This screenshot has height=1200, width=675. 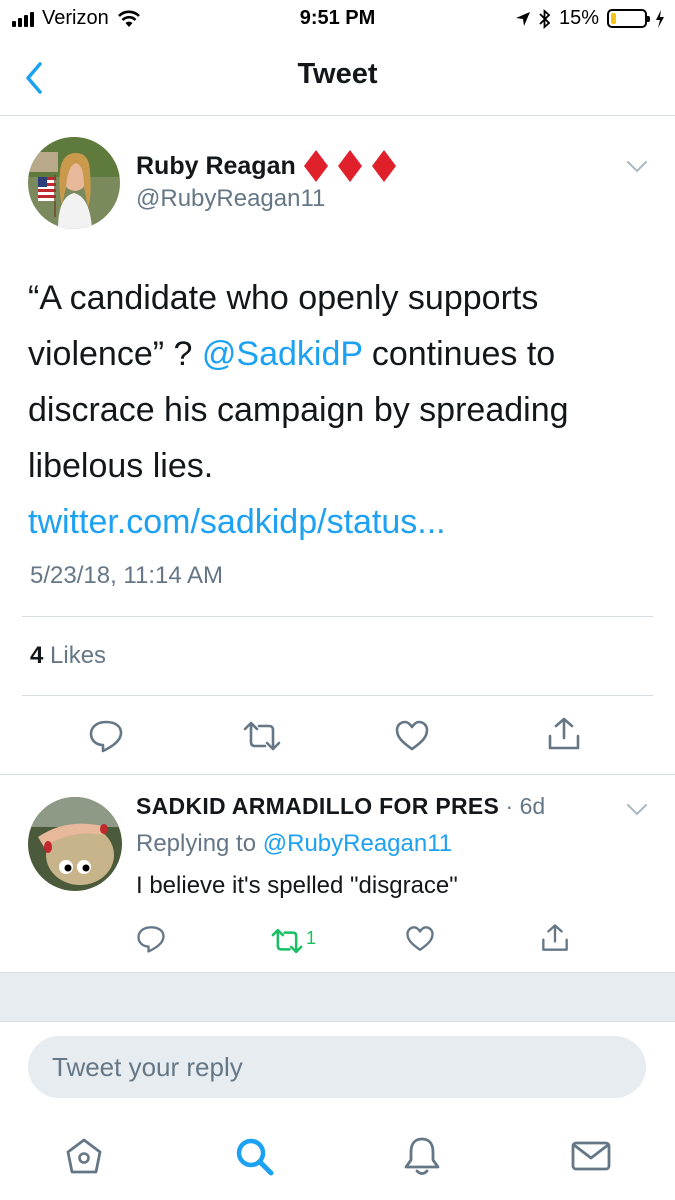 I want to click on author-name-text: Ruby Reagan, so click(x=216, y=165).